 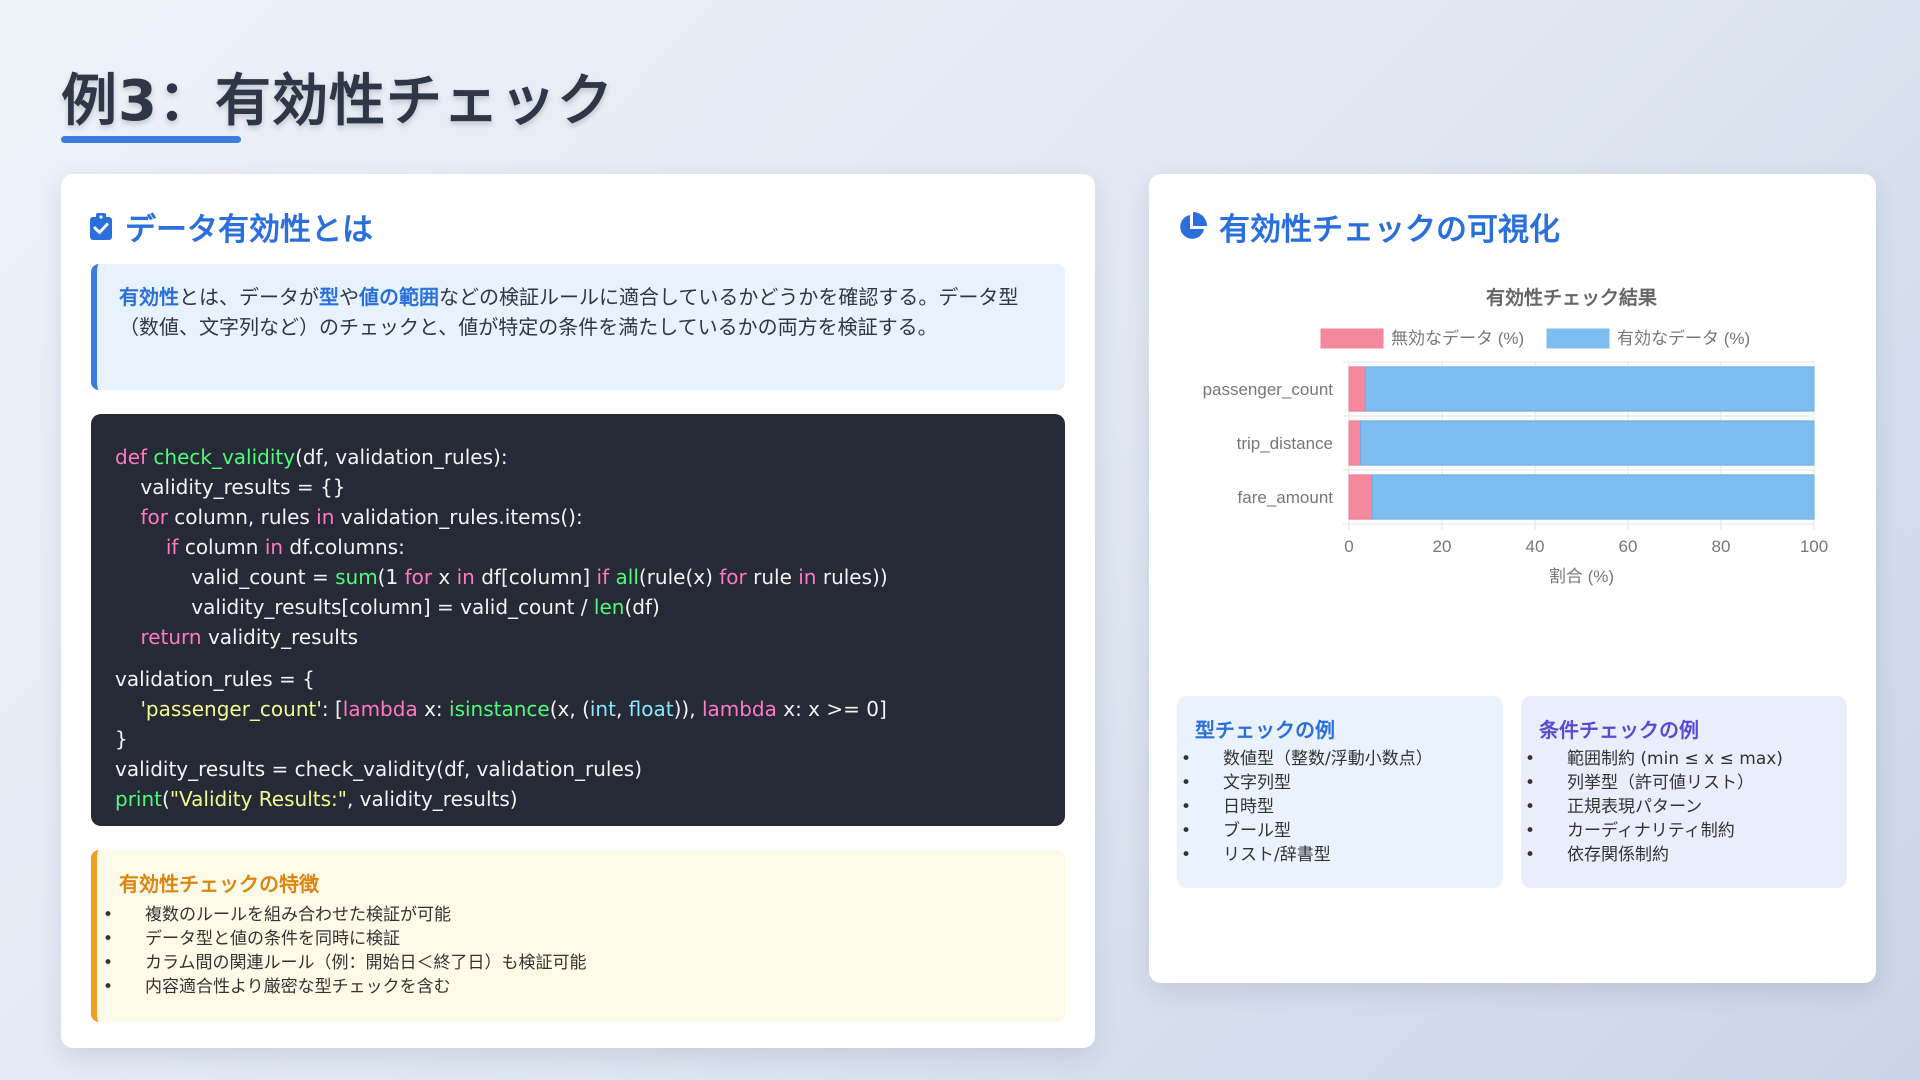 I want to click on list-item: データ型と値の条件を同時に検証, so click(x=573, y=939).